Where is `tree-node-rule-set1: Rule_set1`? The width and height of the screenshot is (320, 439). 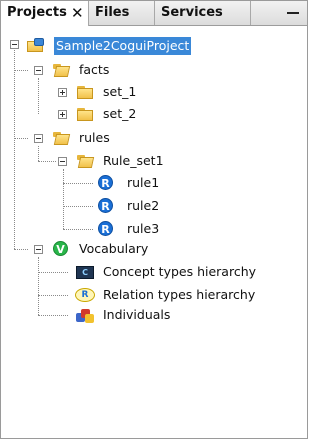
tree-node-rule-set1: Rule_set1 is located at coordinates (154, 161).